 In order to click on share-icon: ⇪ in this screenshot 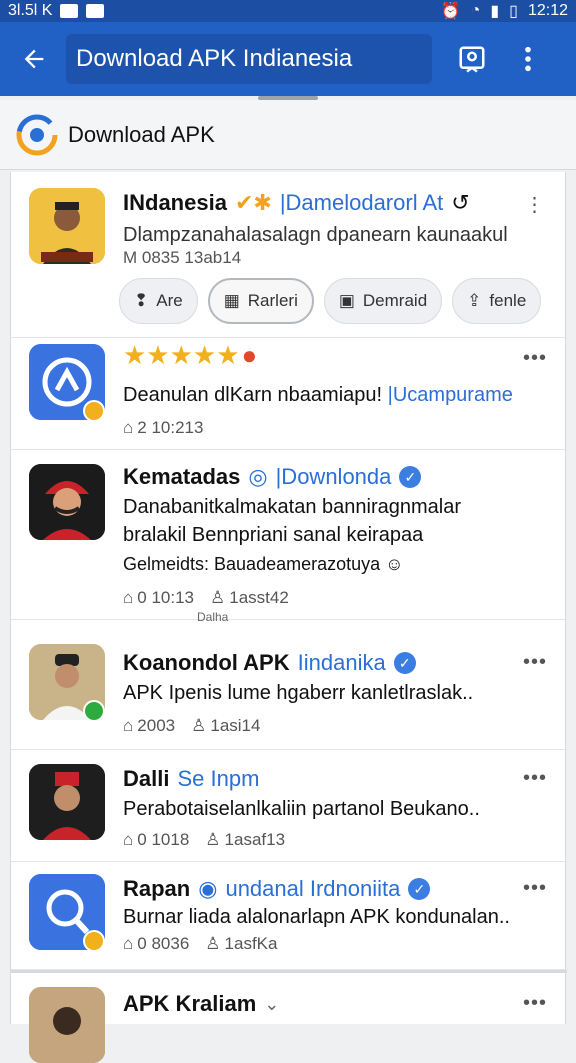, I will do `click(474, 300)`.